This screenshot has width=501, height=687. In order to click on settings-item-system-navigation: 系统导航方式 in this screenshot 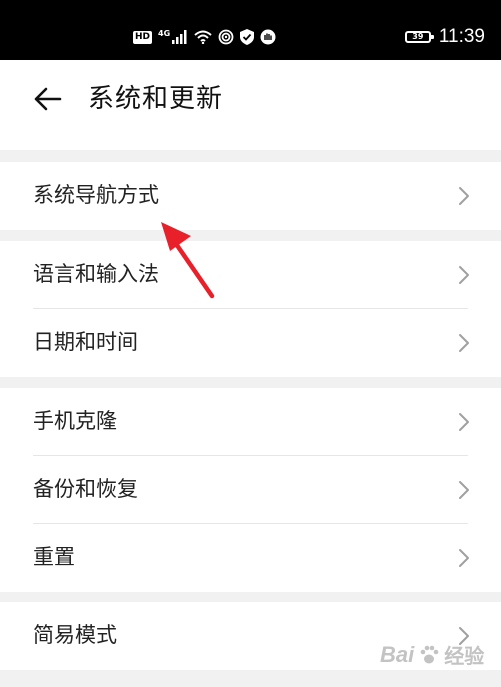, I will do `click(250, 196)`.